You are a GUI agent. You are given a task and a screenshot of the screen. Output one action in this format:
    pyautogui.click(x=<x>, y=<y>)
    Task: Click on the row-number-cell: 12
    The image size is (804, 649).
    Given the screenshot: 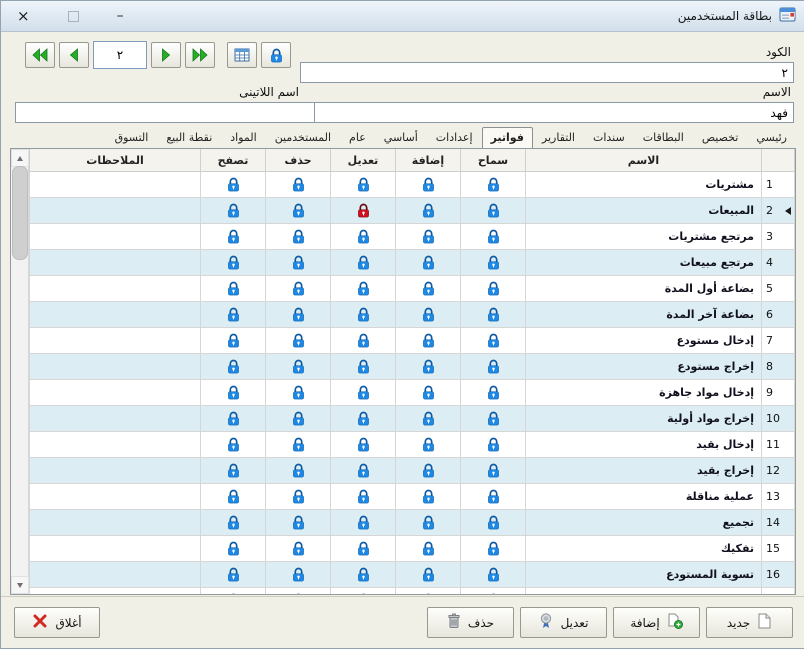 What is the action you would take?
    pyautogui.click(x=778, y=470)
    